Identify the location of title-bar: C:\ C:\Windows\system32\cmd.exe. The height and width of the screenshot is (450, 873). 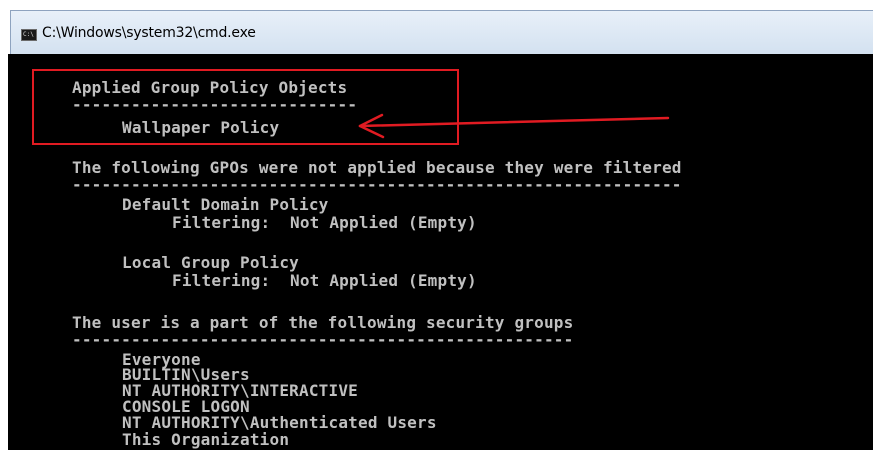
(442, 33).